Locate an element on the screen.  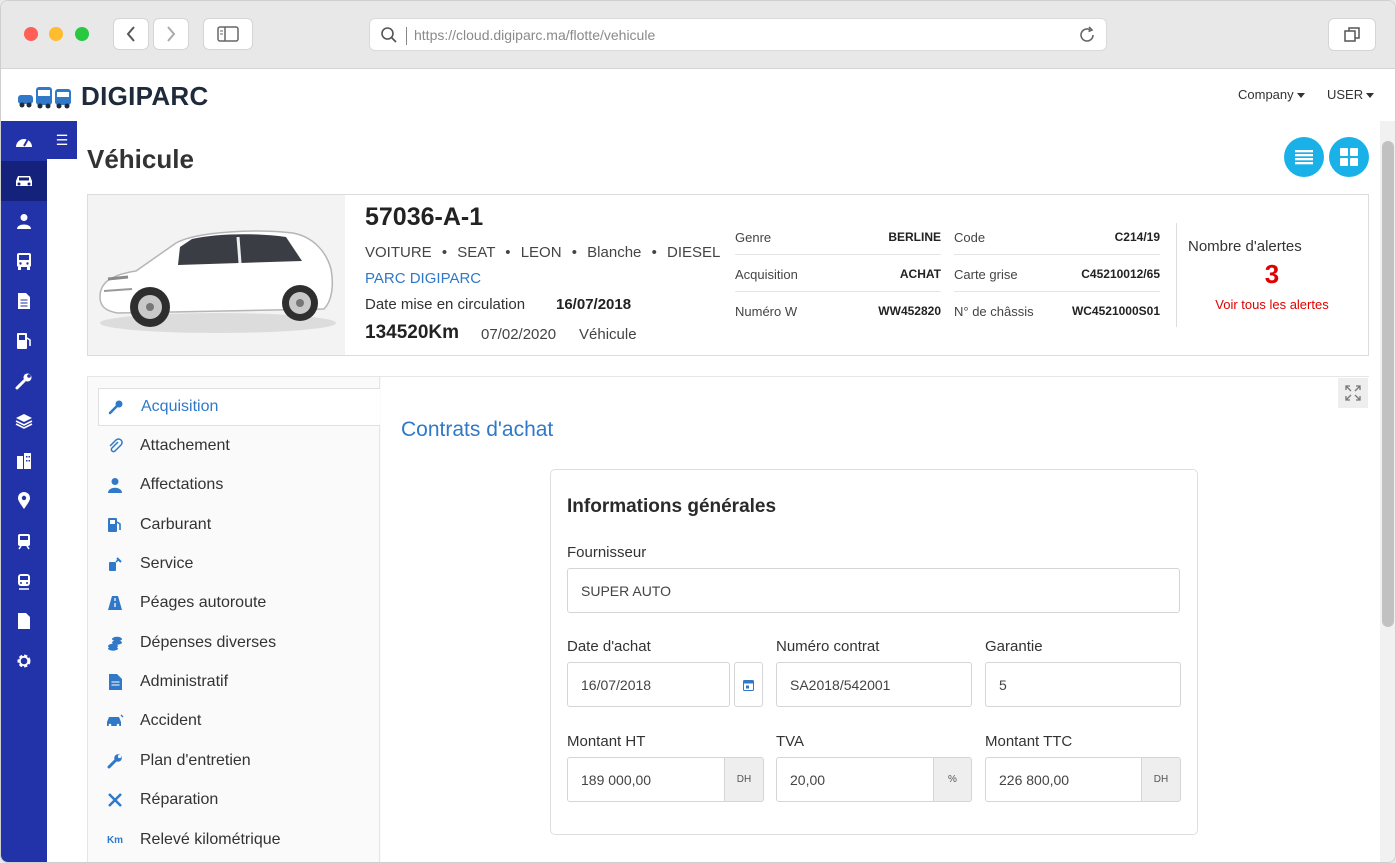
dashboard-icon is located at coordinates (24, 142).